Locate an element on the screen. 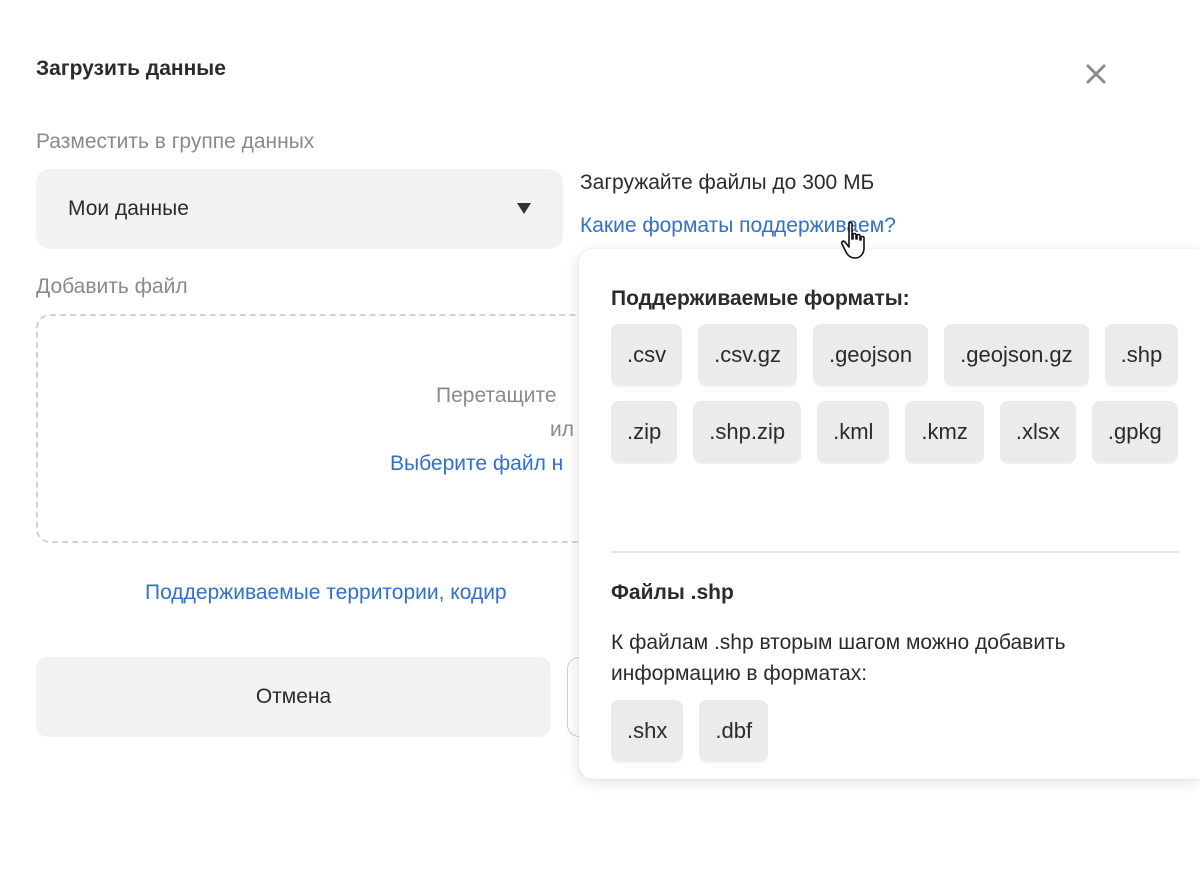 The image size is (1200, 887). popover-divider is located at coordinates (895, 552).